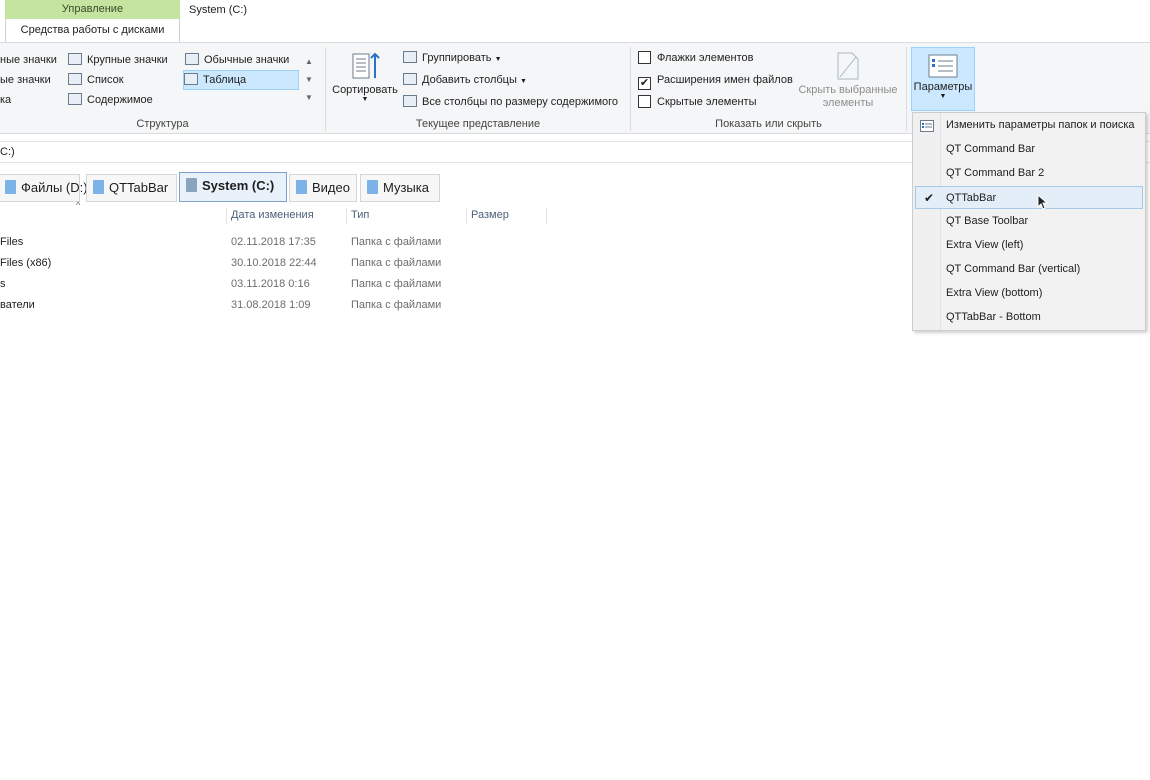 The width and height of the screenshot is (1150, 780). I want to click on checkbox-items-toggle: Флажки элементов, so click(695, 58).